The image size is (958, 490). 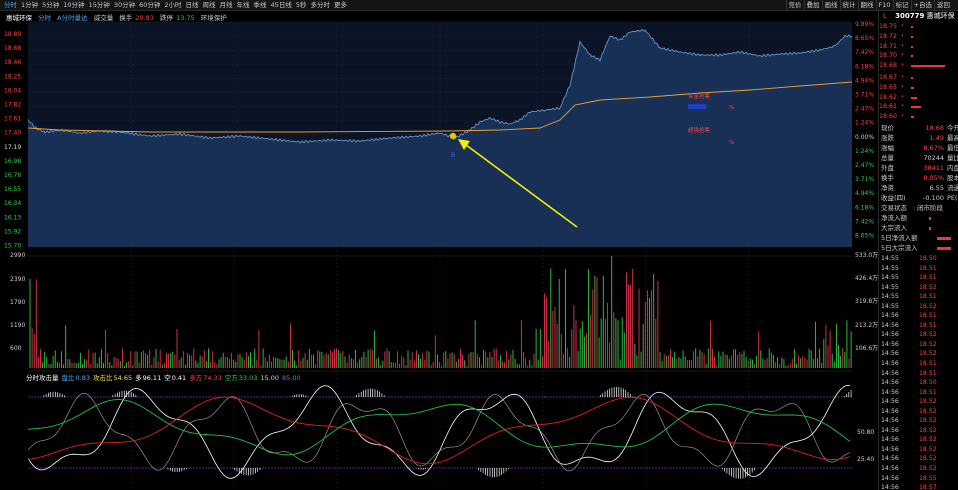 I want to click on indicator-key: 空方, so click(x=231, y=378).